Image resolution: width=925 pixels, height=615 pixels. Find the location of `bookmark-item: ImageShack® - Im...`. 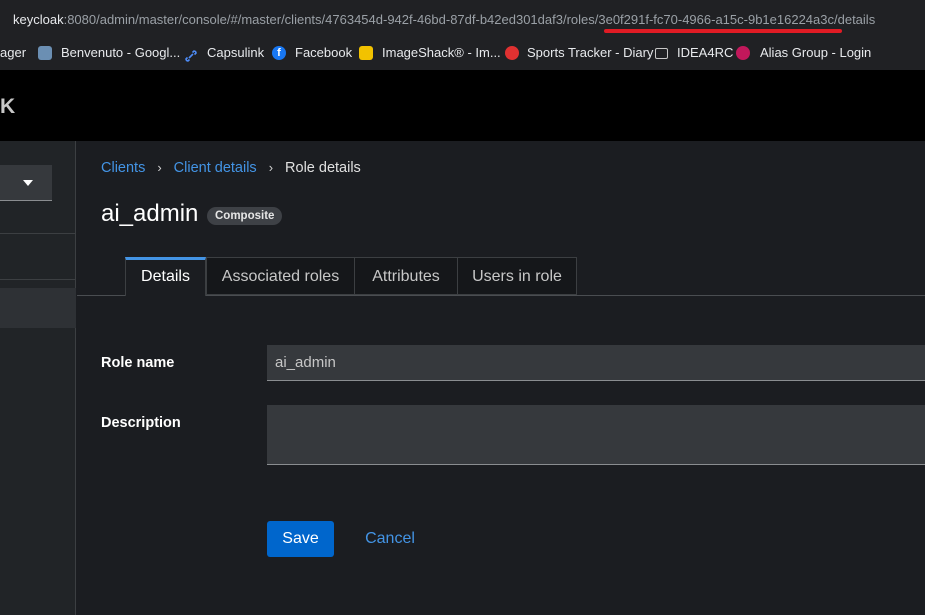

bookmark-item: ImageShack® - Im... is located at coordinates (430, 53).